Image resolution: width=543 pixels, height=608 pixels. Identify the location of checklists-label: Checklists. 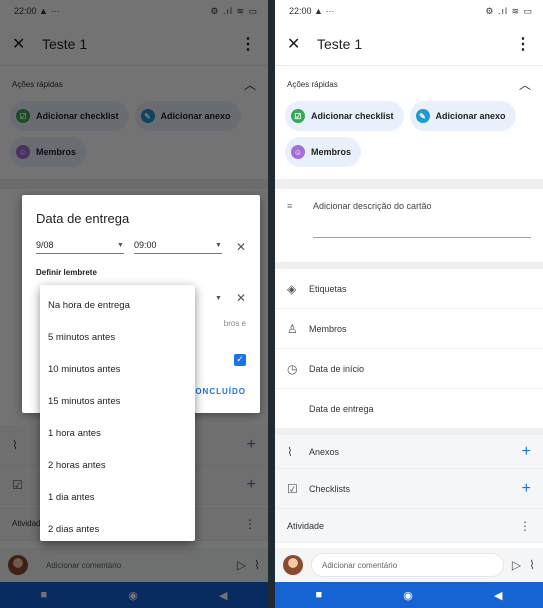
(330, 488).